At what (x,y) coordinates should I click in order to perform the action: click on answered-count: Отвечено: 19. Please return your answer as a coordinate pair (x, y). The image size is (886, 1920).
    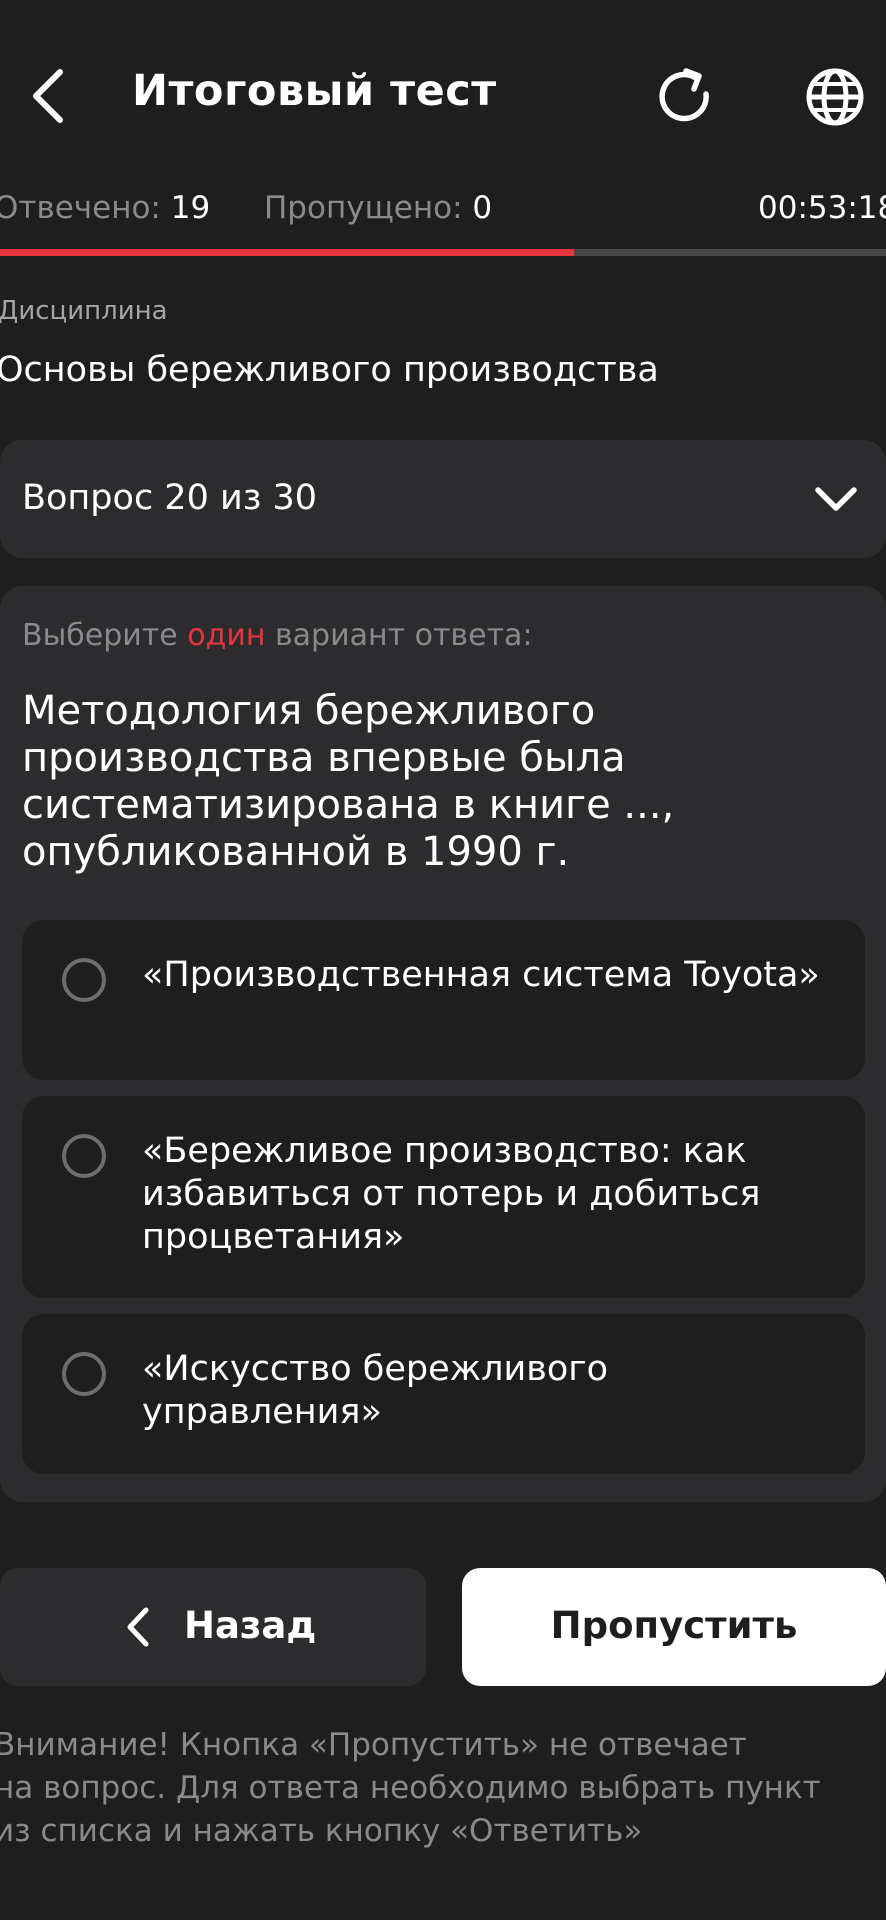
    Looking at the image, I should click on (105, 208).